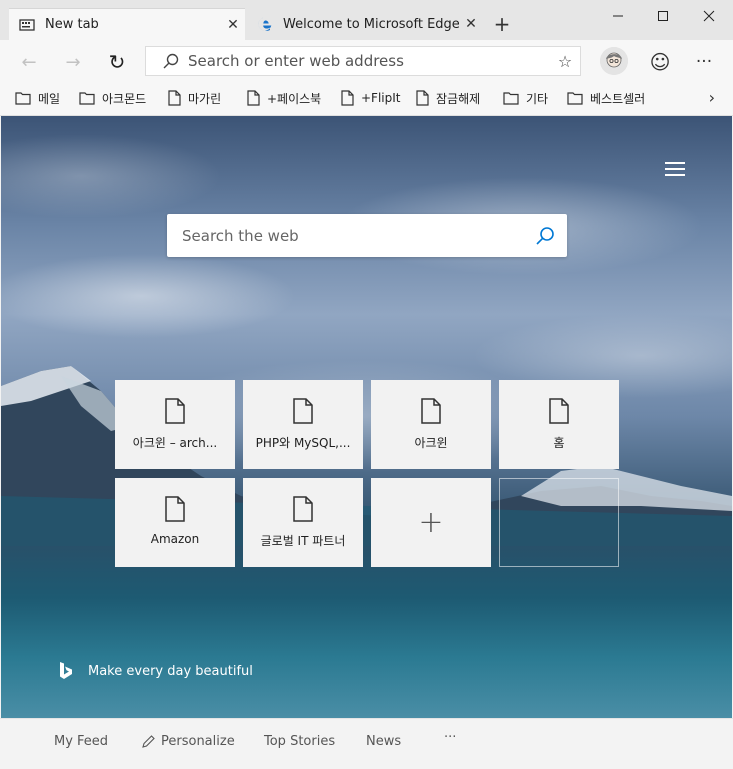 The height and width of the screenshot is (769, 733). I want to click on address-bar: ☆, so click(363, 61).